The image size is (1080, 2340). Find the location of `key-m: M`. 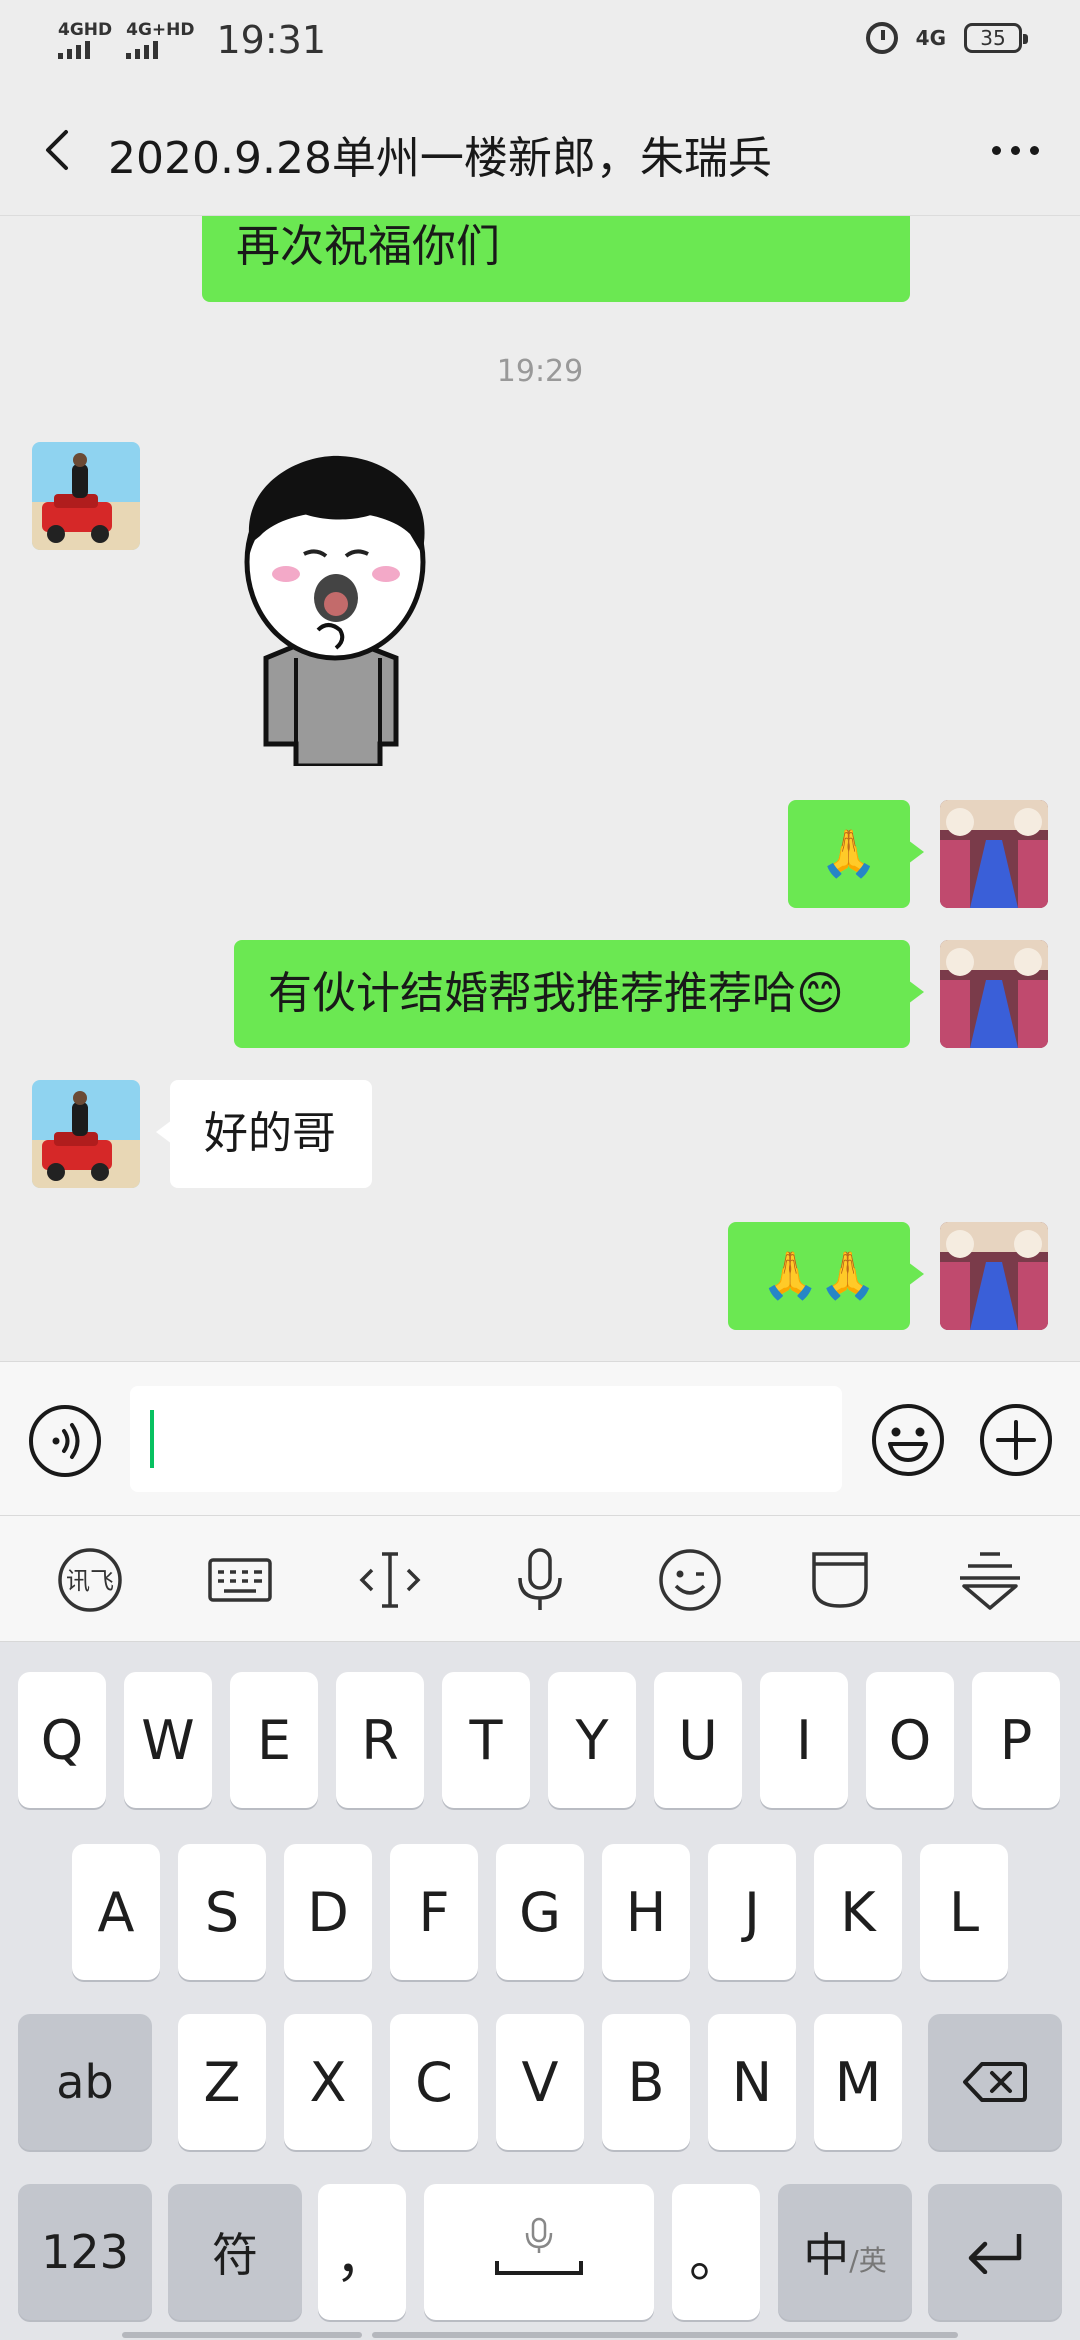

key-m: M is located at coordinates (858, 2082).